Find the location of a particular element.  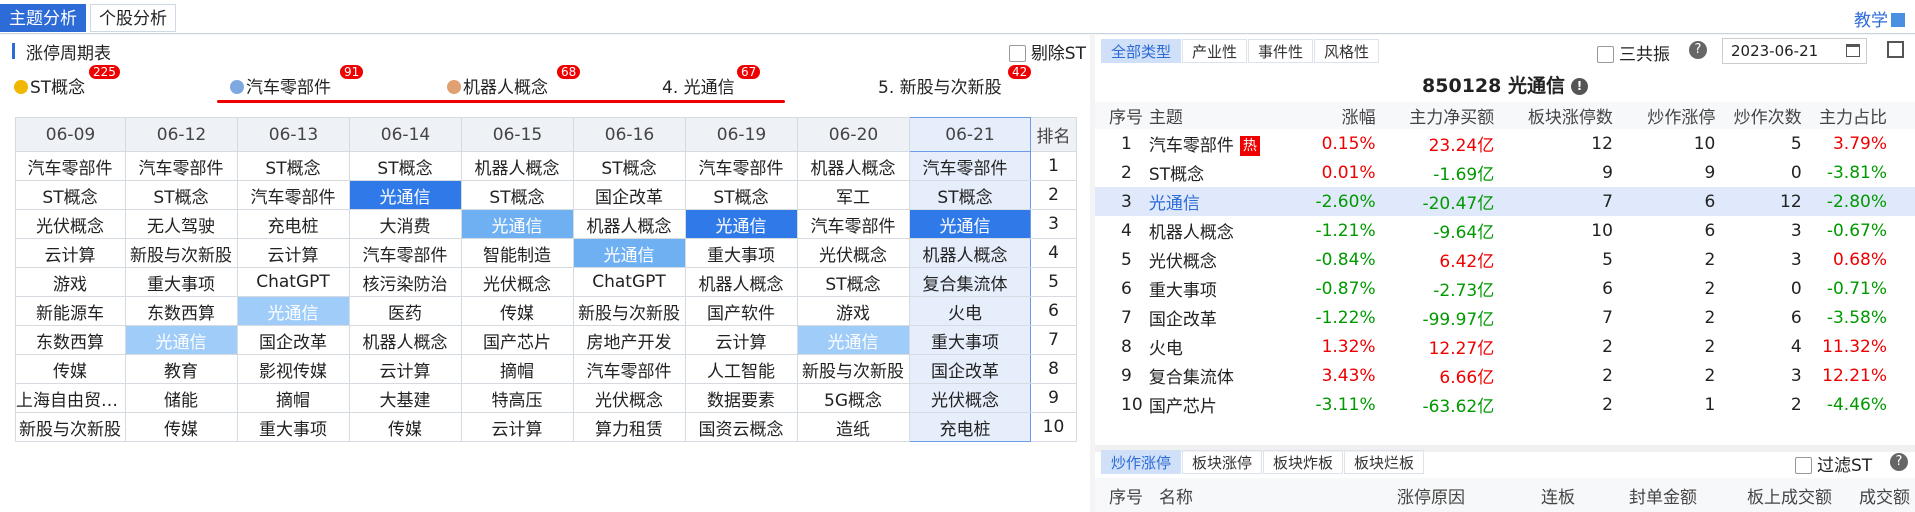

theme-cell: 教育 is located at coordinates (181, 369).